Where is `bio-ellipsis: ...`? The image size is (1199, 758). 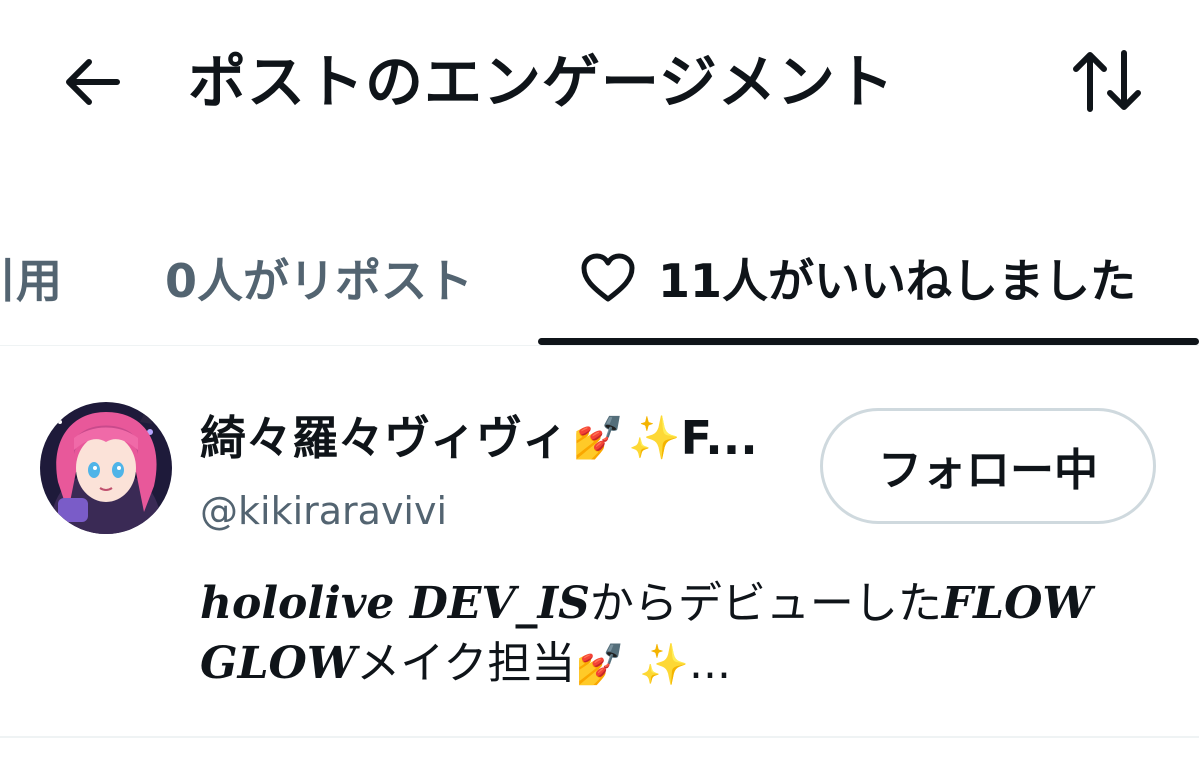
bio-ellipsis: ... is located at coordinates (710, 663).